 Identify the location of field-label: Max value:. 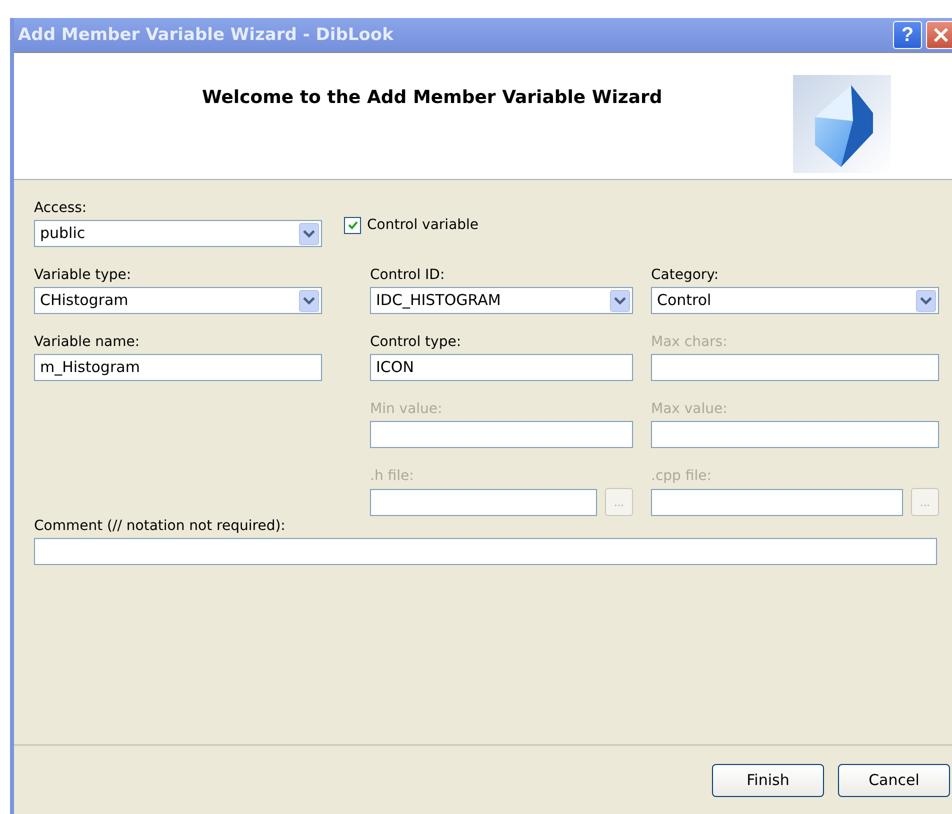
(689, 409).